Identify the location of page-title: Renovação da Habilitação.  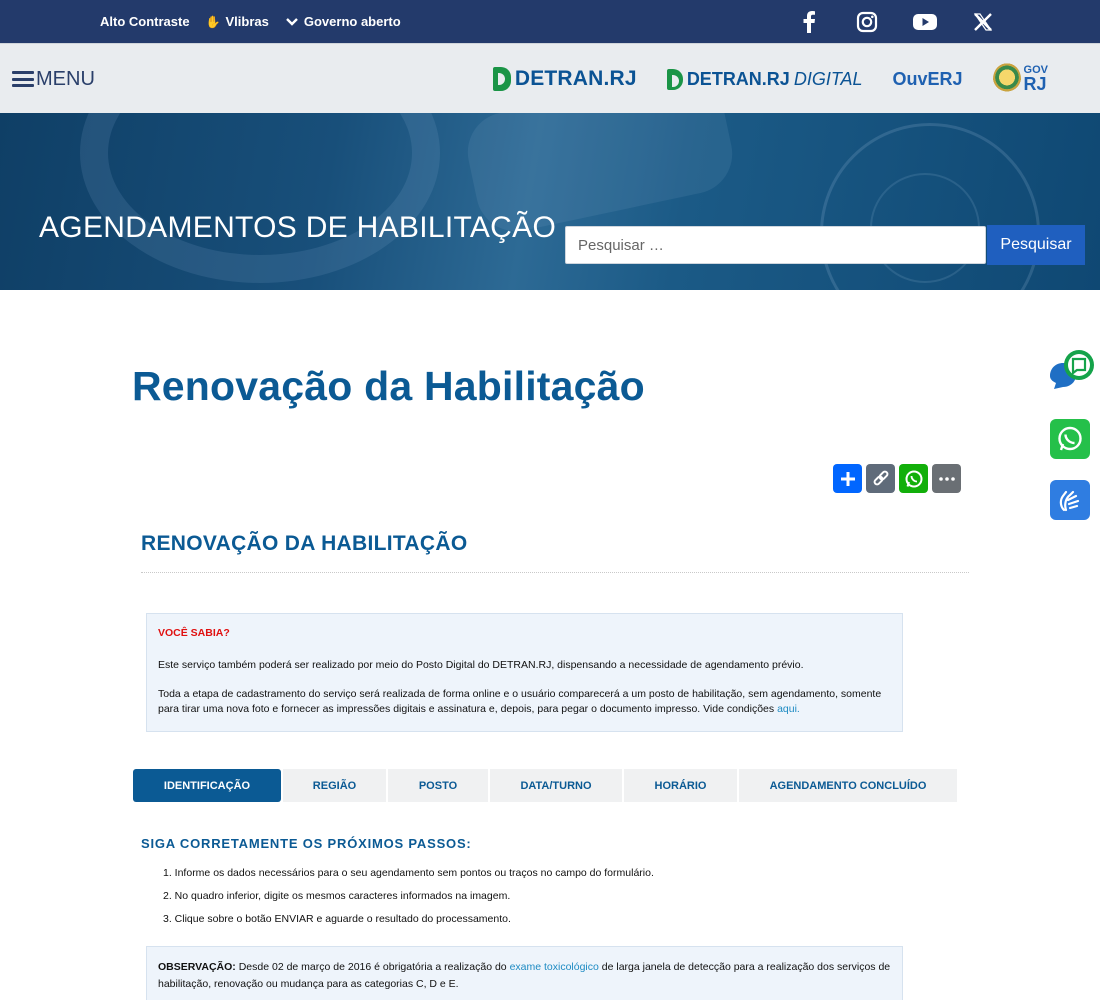
(388, 386).